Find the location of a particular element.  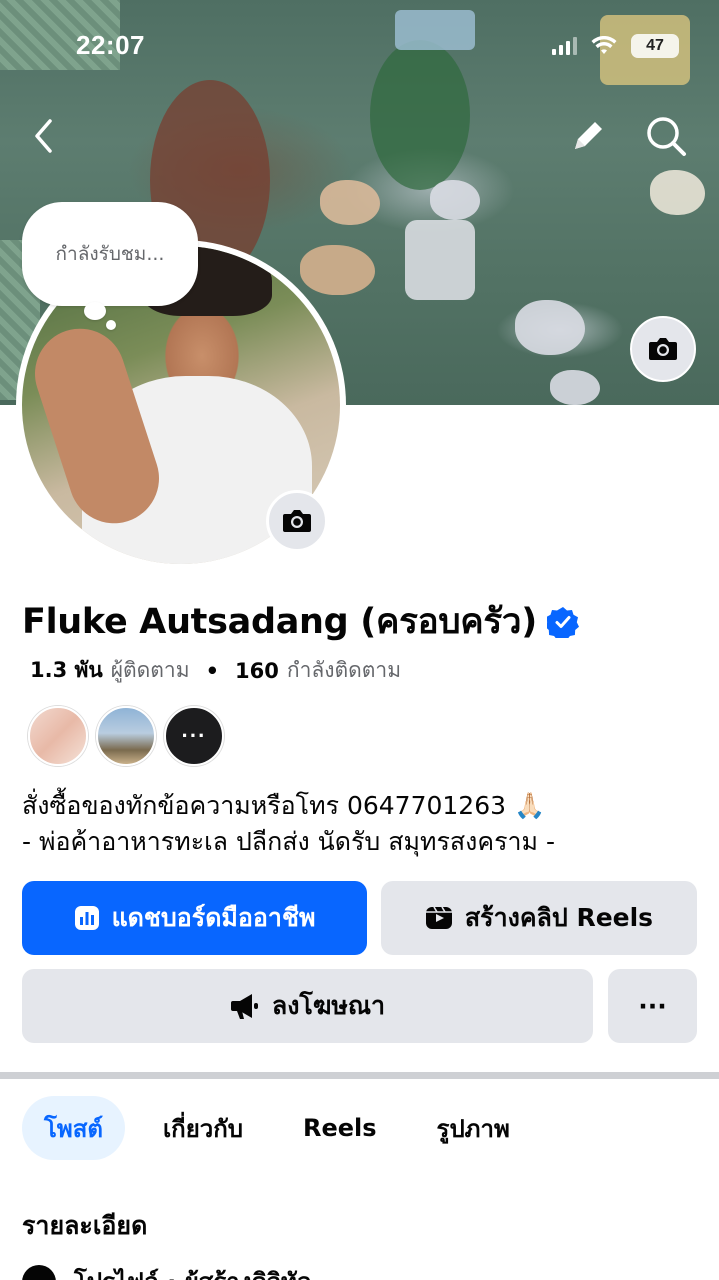

section-divider is located at coordinates (359, 1075).